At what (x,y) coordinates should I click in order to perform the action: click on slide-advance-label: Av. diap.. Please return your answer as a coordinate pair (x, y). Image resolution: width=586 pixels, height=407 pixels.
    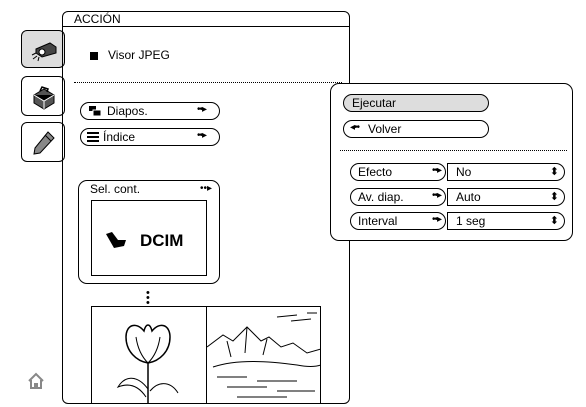
    Looking at the image, I should click on (381, 197).